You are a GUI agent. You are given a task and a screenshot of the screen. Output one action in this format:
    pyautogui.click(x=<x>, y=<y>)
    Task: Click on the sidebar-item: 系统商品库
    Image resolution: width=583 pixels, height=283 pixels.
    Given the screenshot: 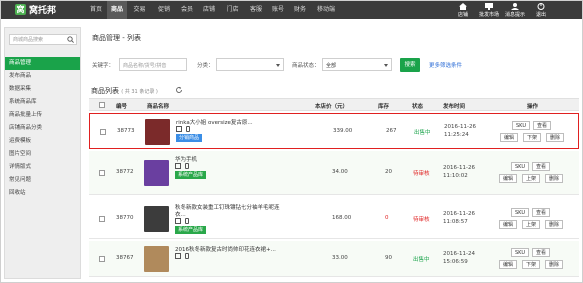 What is the action you would take?
    pyautogui.click(x=42, y=102)
    